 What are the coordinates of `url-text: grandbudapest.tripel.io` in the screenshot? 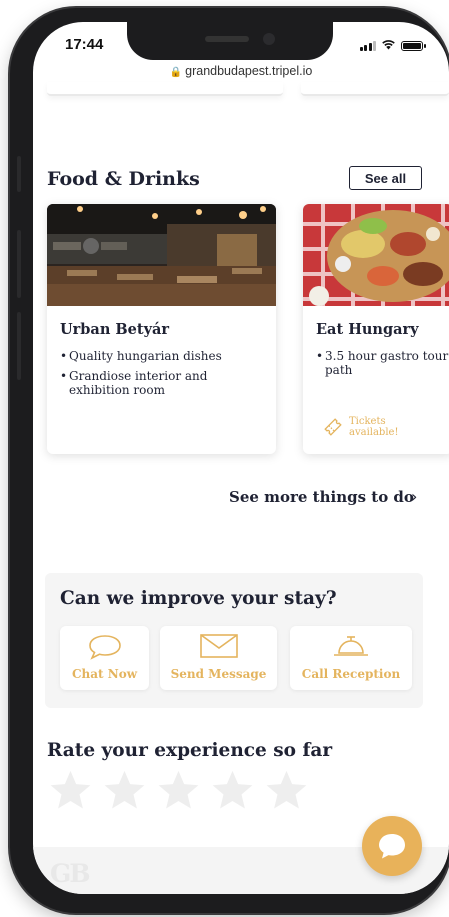 It's located at (249, 71).